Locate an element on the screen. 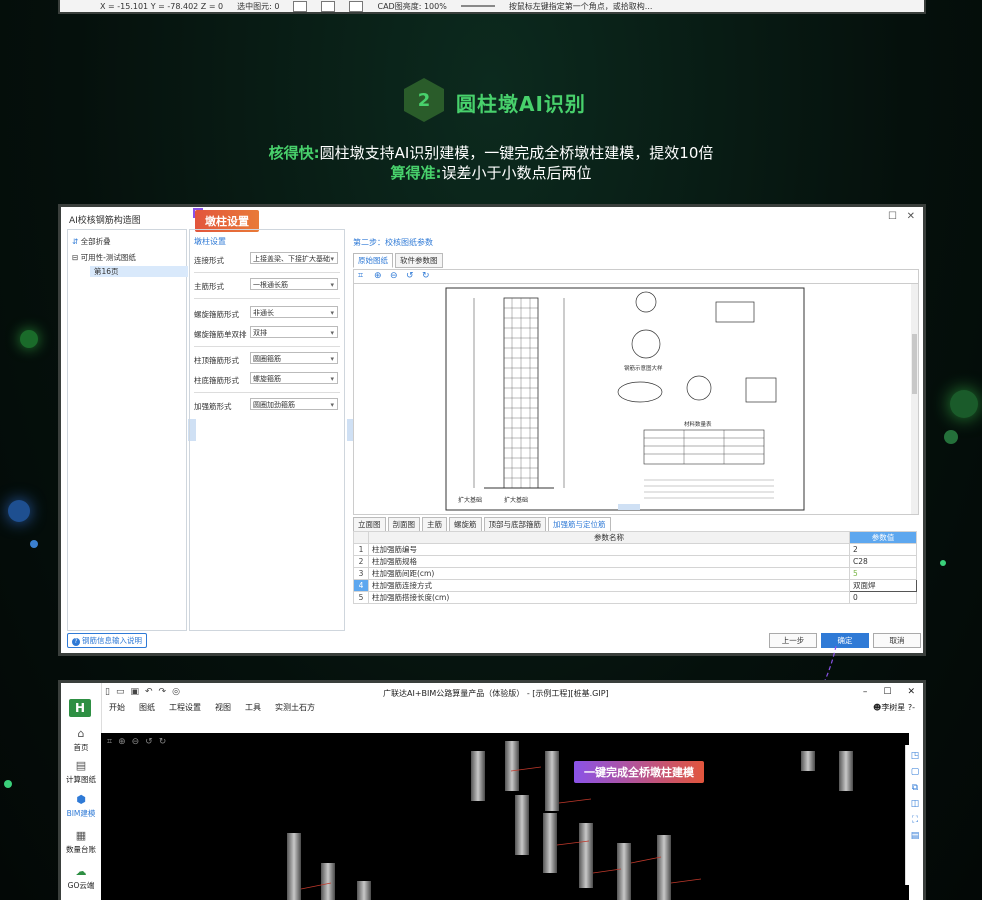 The width and height of the screenshot is (982, 900). setting-select: 非通长 is located at coordinates (294, 312).